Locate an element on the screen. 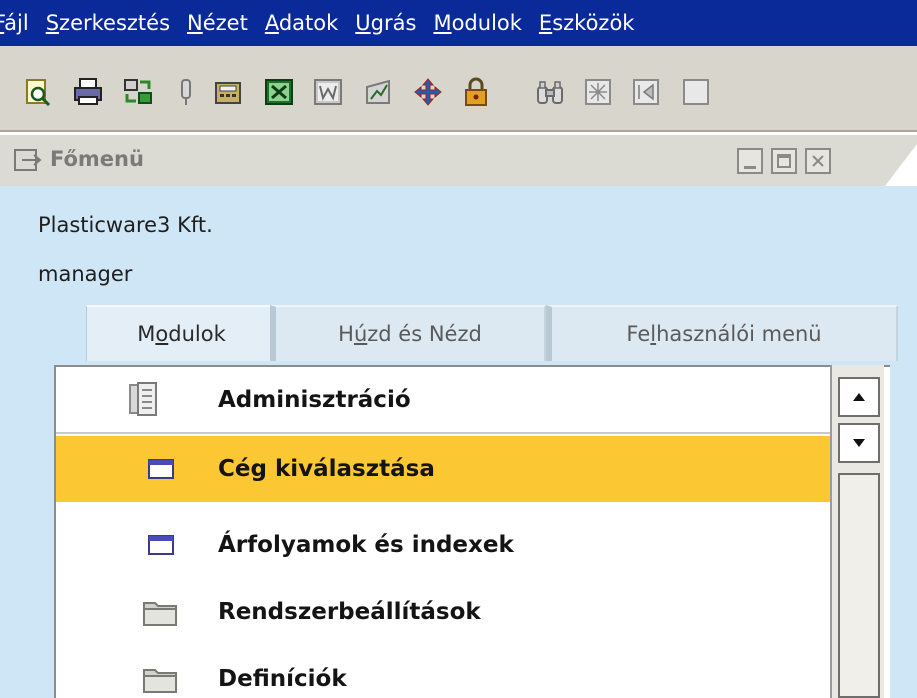  calculator-icon is located at coordinates (228, 92).